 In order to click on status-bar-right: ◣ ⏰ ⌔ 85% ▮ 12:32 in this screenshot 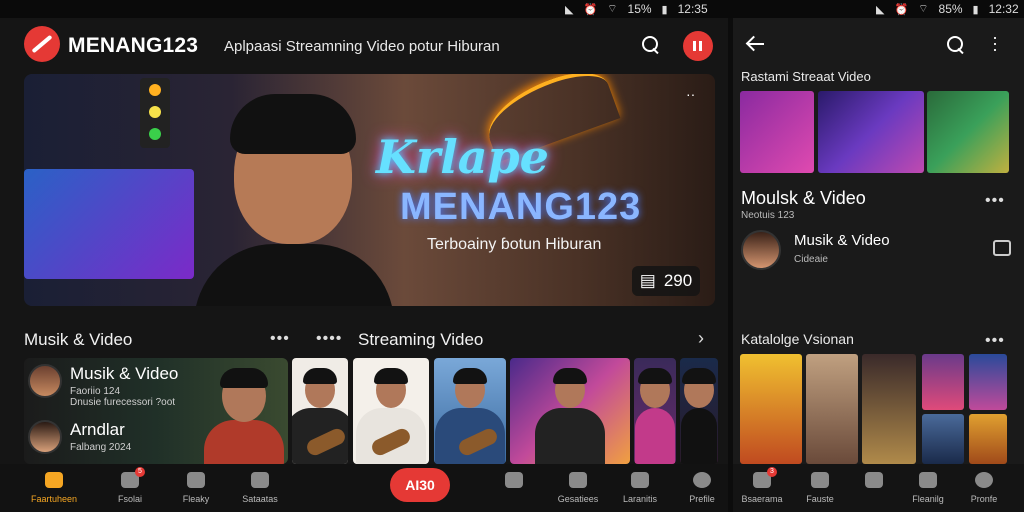, I will do `click(947, 9)`.